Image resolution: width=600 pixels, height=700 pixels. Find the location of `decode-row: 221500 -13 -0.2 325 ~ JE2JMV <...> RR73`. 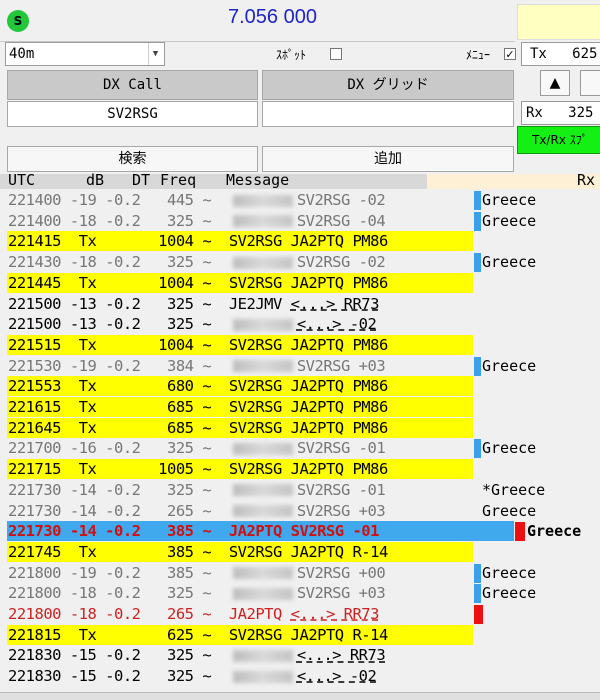

decode-row: 221500 -13 -0.2 325 ~ JE2JMV <...> RR73 is located at coordinates (300, 304).